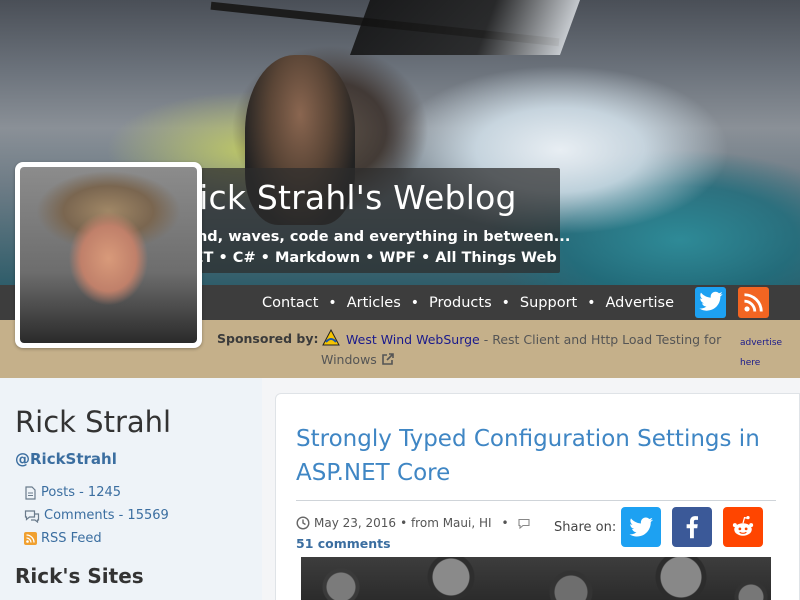 The height and width of the screenshot is (600, 800). What do you see at coordinates (524, 523) in the screenshot?
I see `comment-bubble-icon` at bounding box center [524, 523].